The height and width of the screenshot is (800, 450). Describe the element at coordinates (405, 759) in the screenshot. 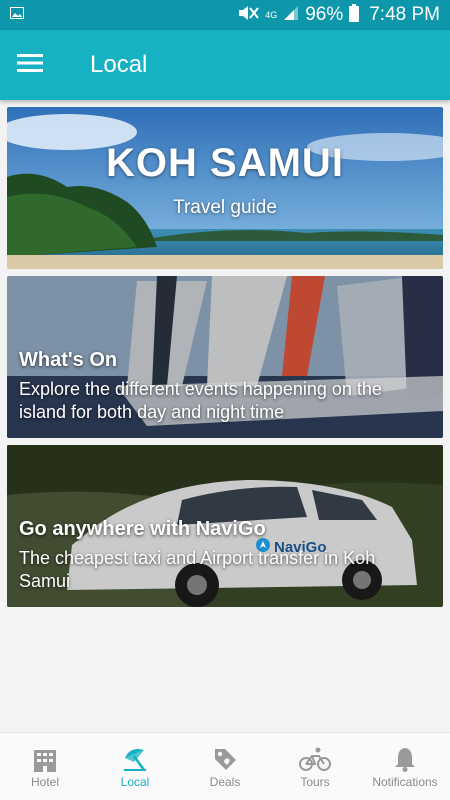

I see `bell-icon` at that location.